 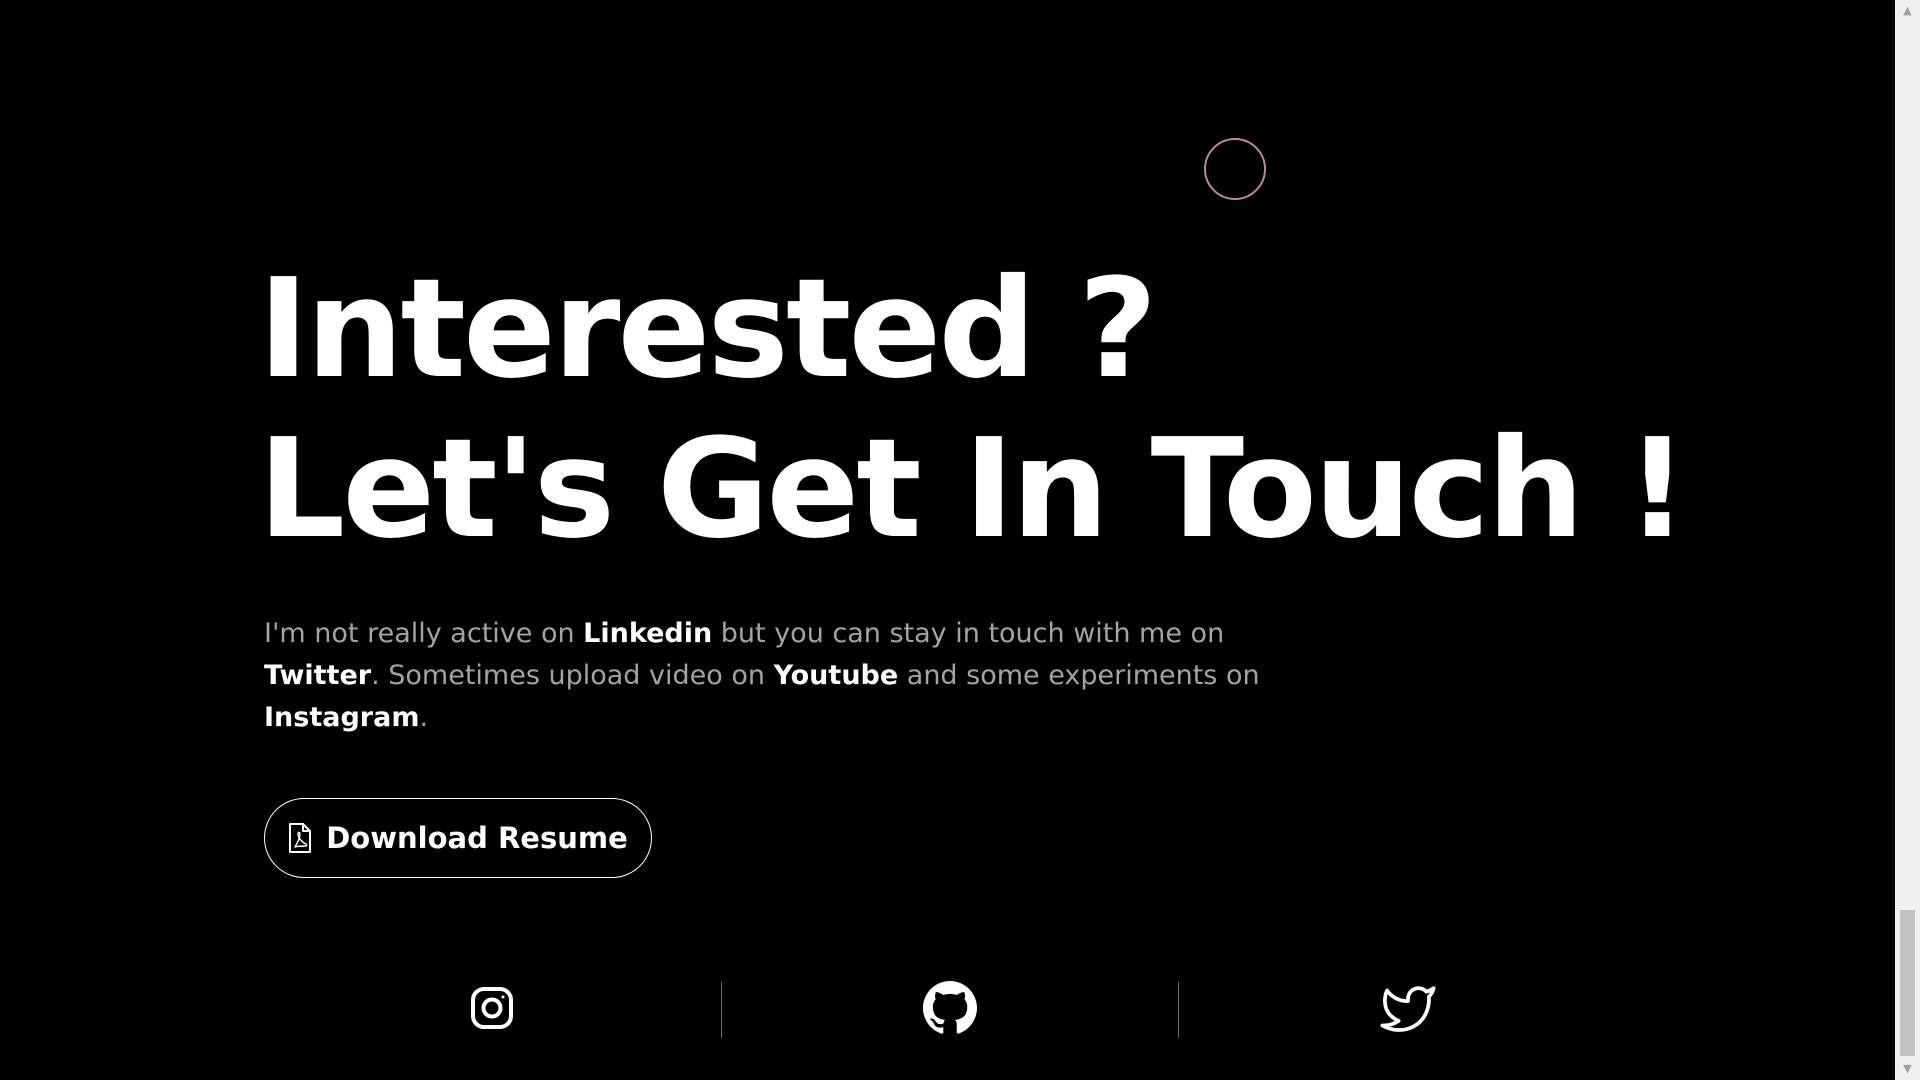 I want to click on instagram-icon, so click(x=492, y=1010).